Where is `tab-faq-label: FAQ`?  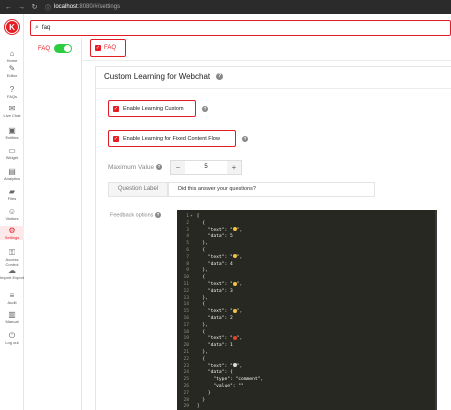
tab-faq-label: FAQ is located at coordinates (110, 48).